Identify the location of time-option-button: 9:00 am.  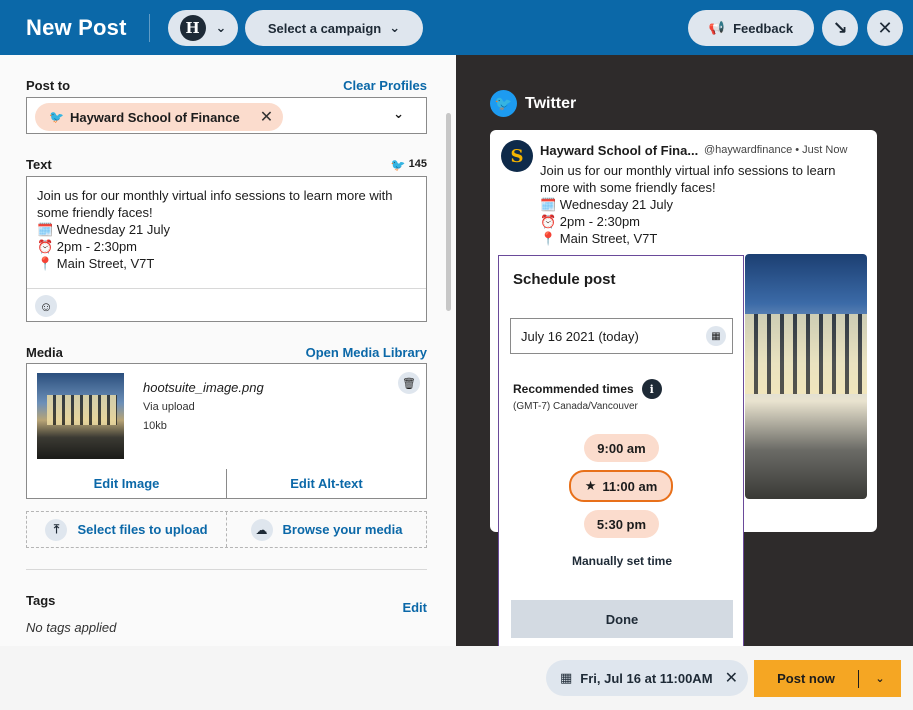
(621, 448).